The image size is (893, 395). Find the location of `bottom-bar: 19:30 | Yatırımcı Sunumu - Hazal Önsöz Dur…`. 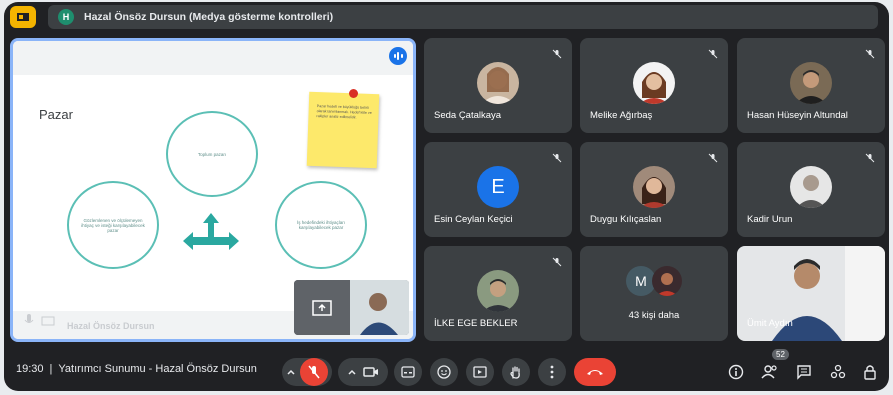

bottom-bar: 19:30 | Yatırımcı Sunumu - Hazal Önsöz Dur… is located at coordinates (446, 370).